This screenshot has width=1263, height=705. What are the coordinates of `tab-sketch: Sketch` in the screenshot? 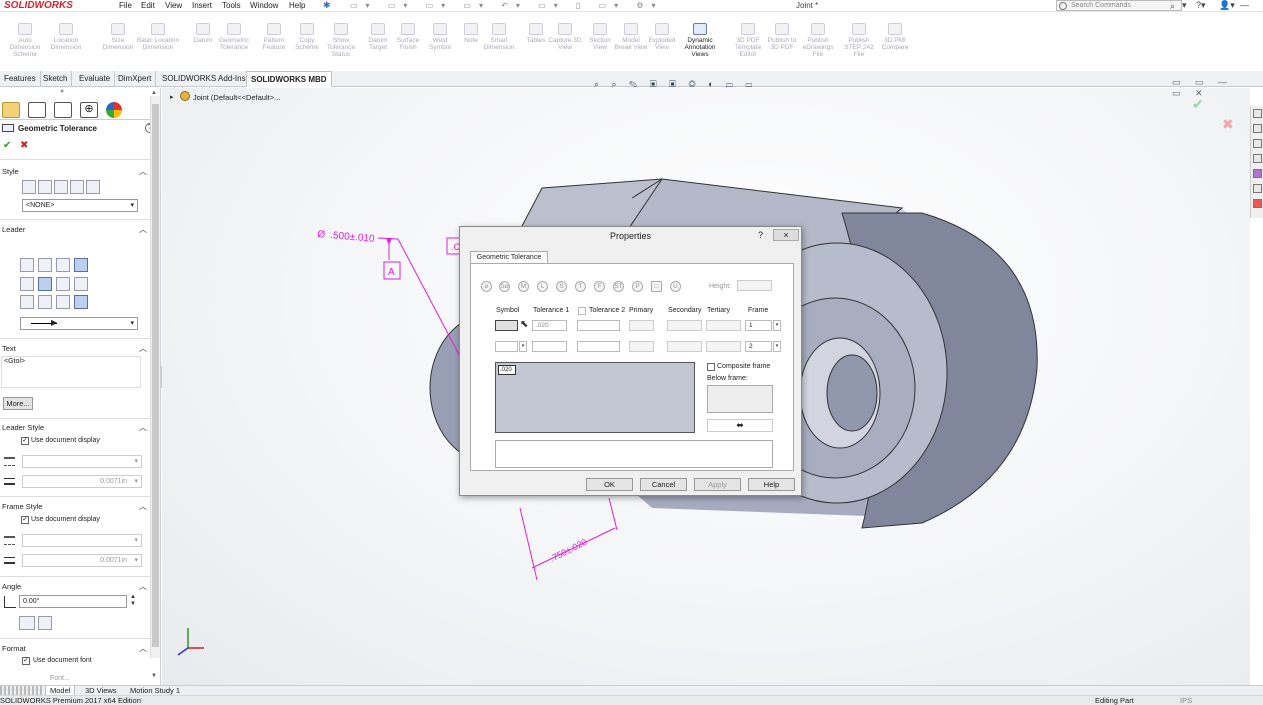 It's located at (56, 79).